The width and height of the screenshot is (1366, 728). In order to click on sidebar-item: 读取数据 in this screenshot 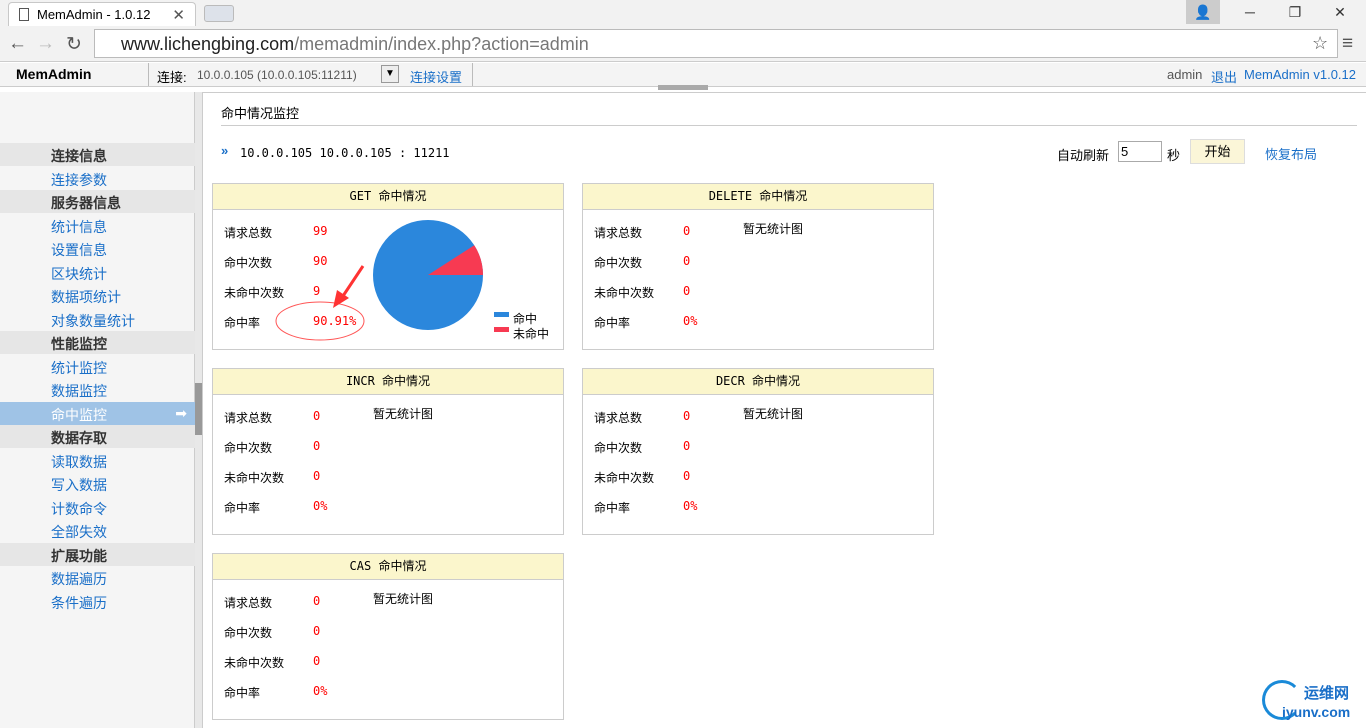, I will do `click(97, 460)`.